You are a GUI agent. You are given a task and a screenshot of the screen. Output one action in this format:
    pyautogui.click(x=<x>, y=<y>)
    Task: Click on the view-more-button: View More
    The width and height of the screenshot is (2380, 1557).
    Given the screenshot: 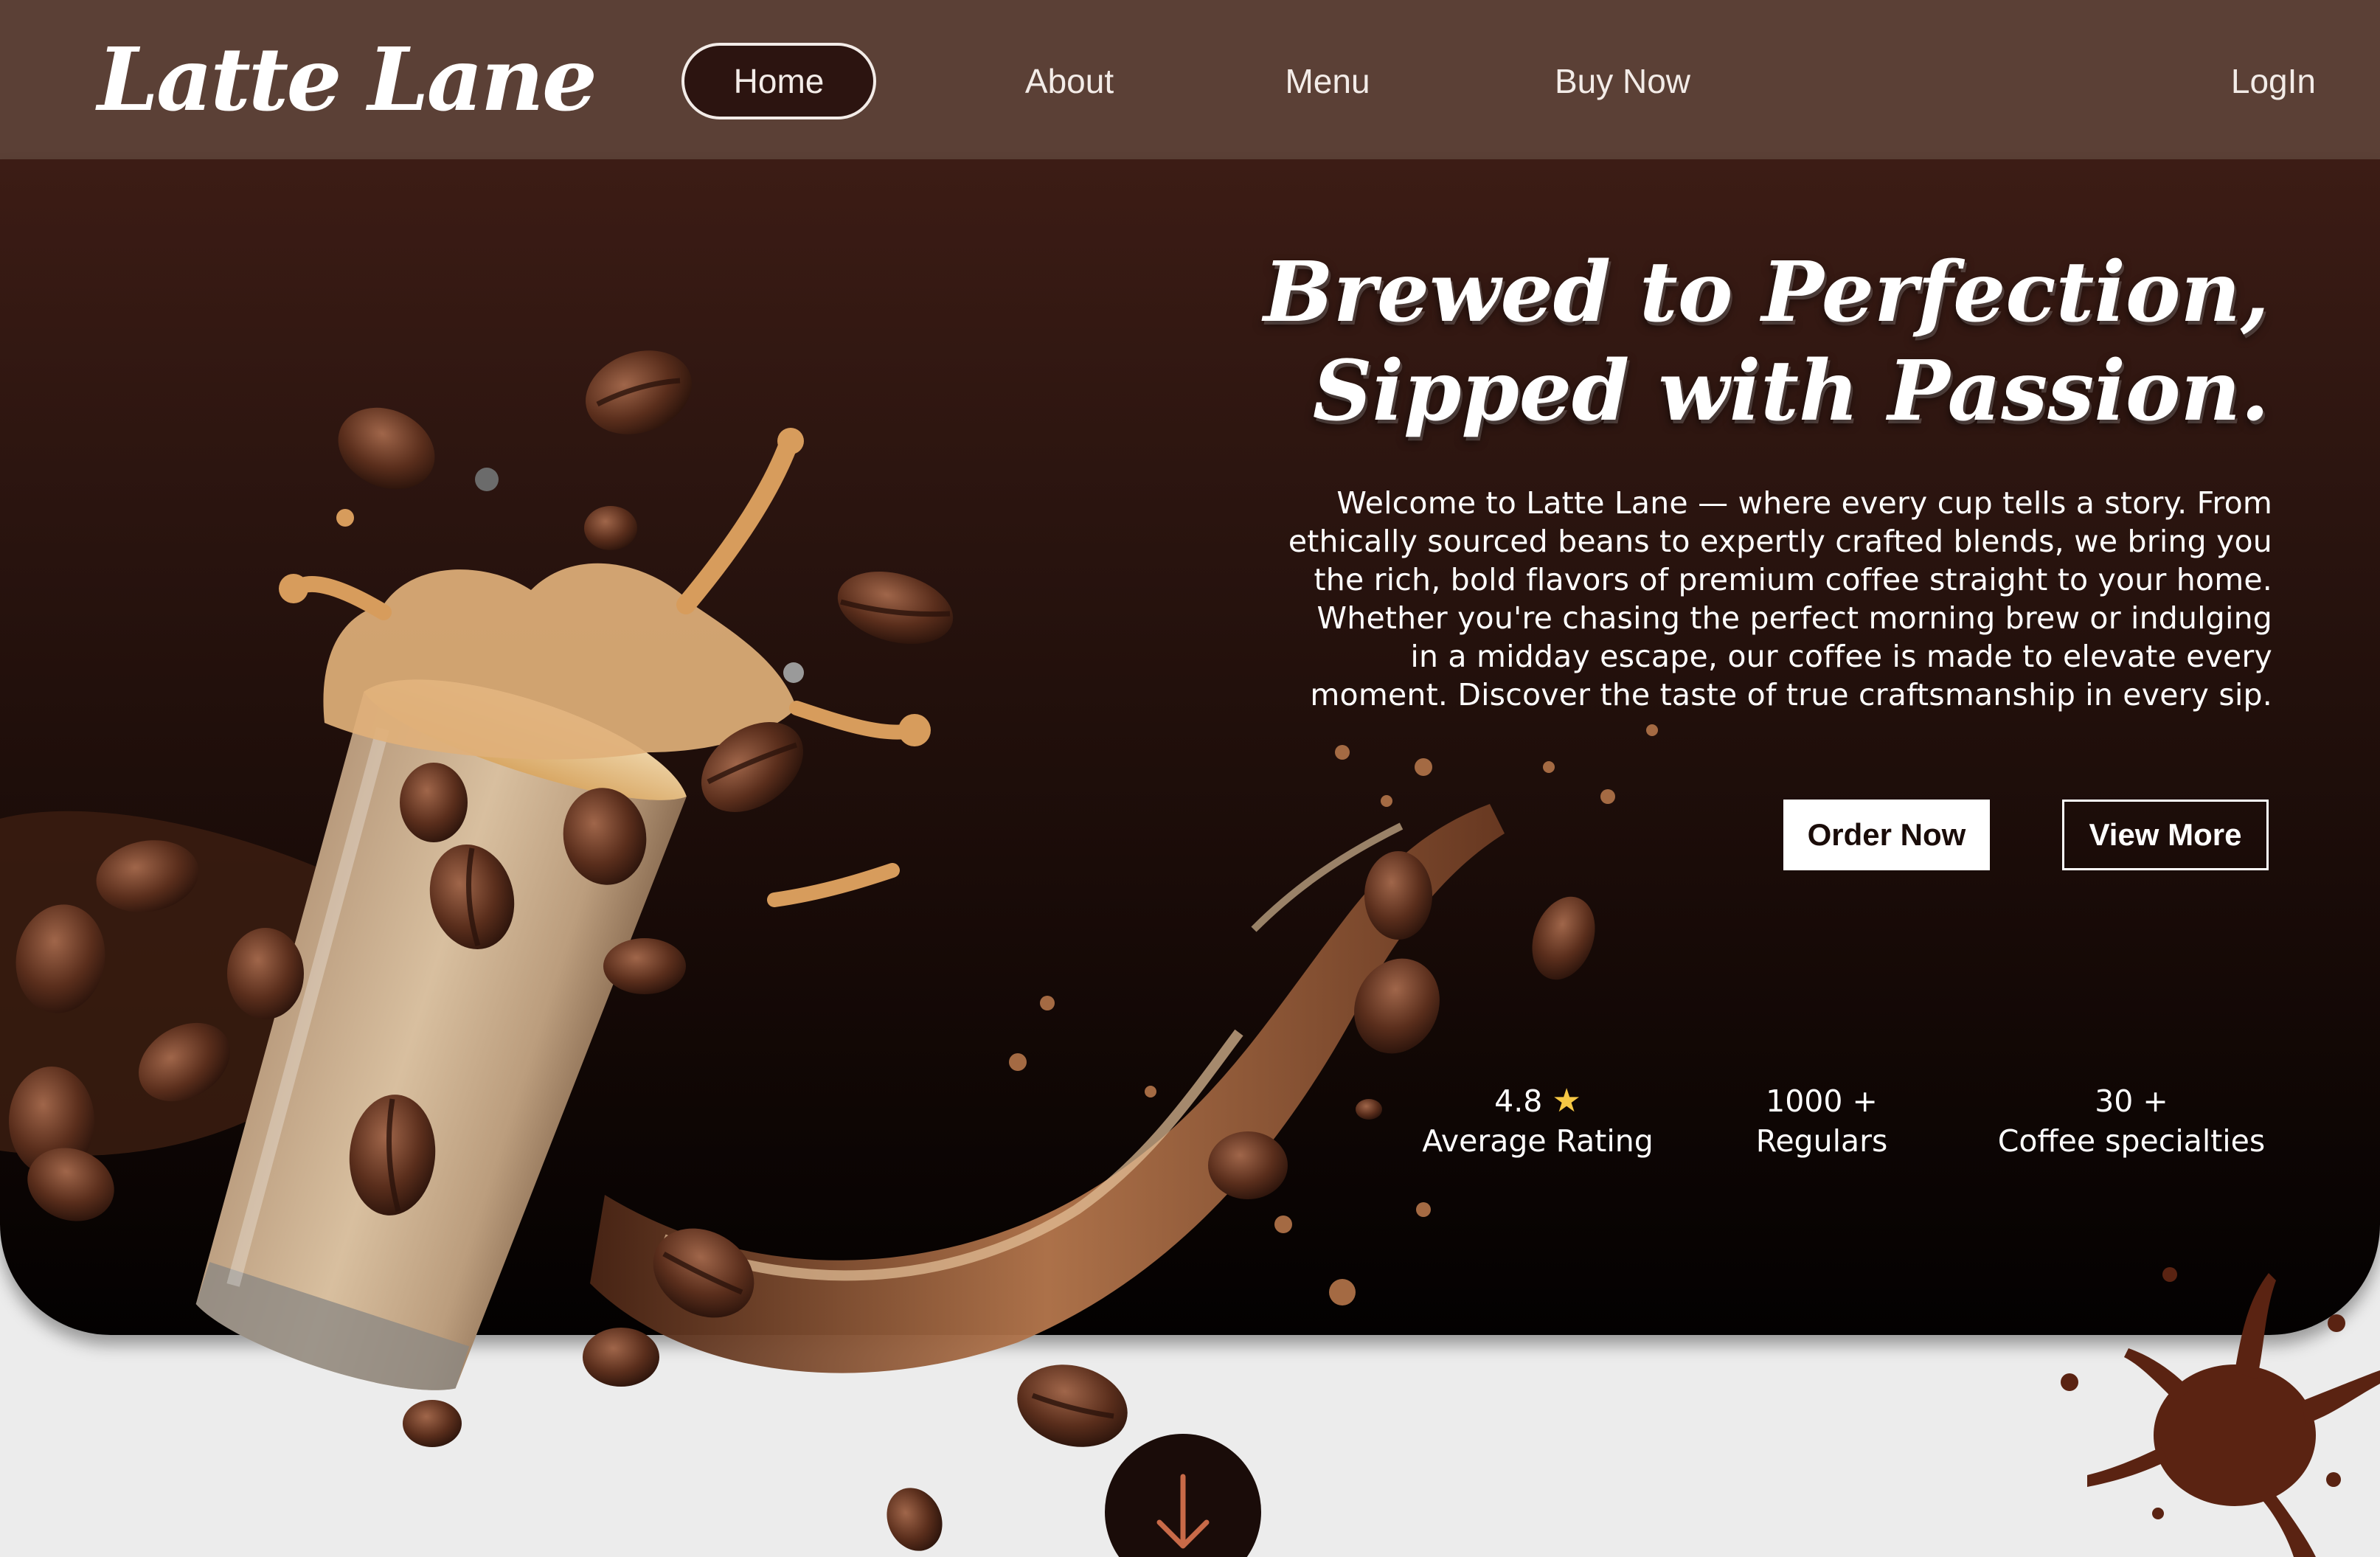 What is the action you would take?
    pyautogui.click(x=2165, y=835)
    